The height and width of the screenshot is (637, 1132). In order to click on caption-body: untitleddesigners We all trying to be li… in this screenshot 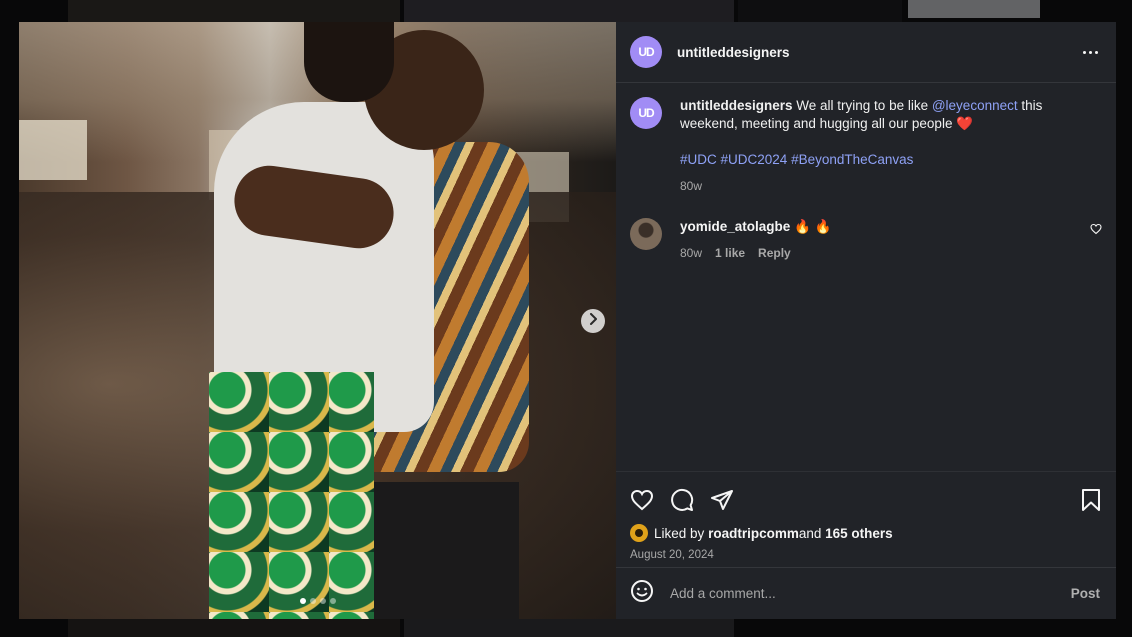, I will do `click(865, 146)`.